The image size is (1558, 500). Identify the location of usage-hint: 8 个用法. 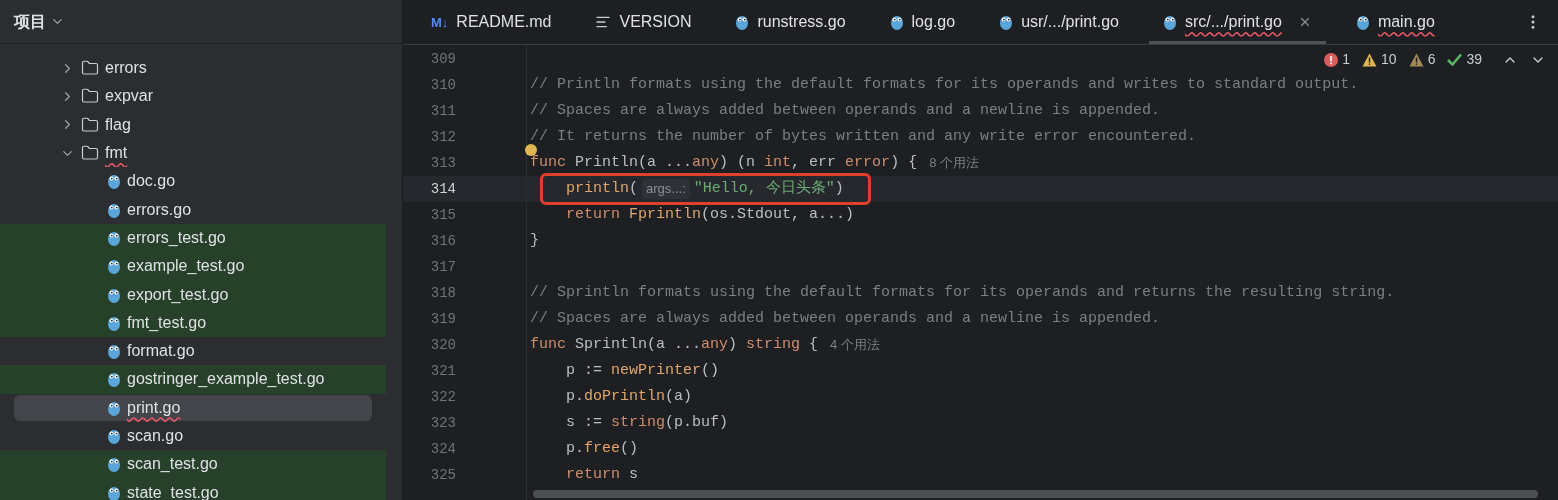
(954, 163).